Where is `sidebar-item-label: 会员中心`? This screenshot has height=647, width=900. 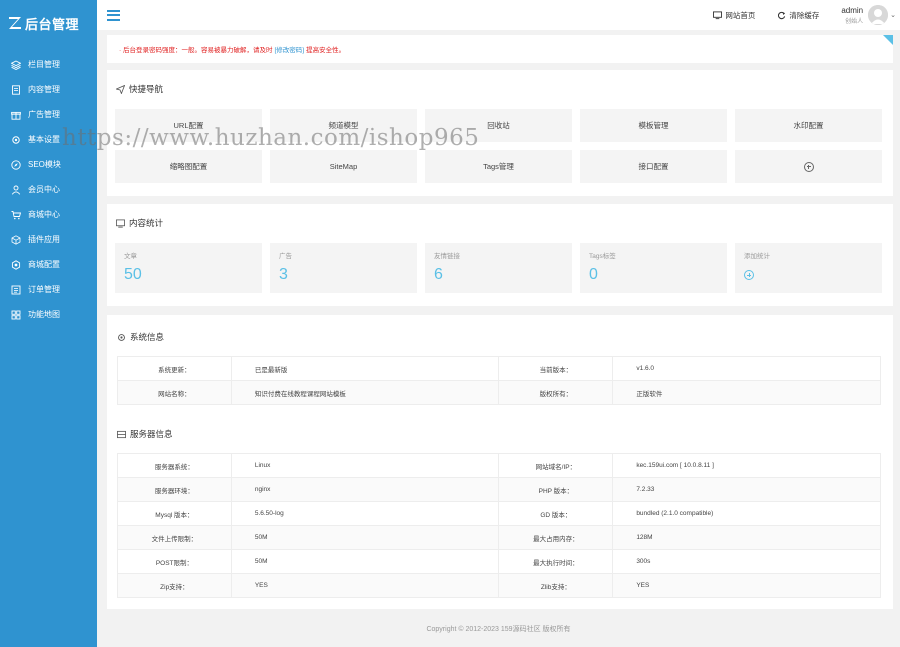
sidebar-item-label: 会员中心 is located at coordinates (44, 189).